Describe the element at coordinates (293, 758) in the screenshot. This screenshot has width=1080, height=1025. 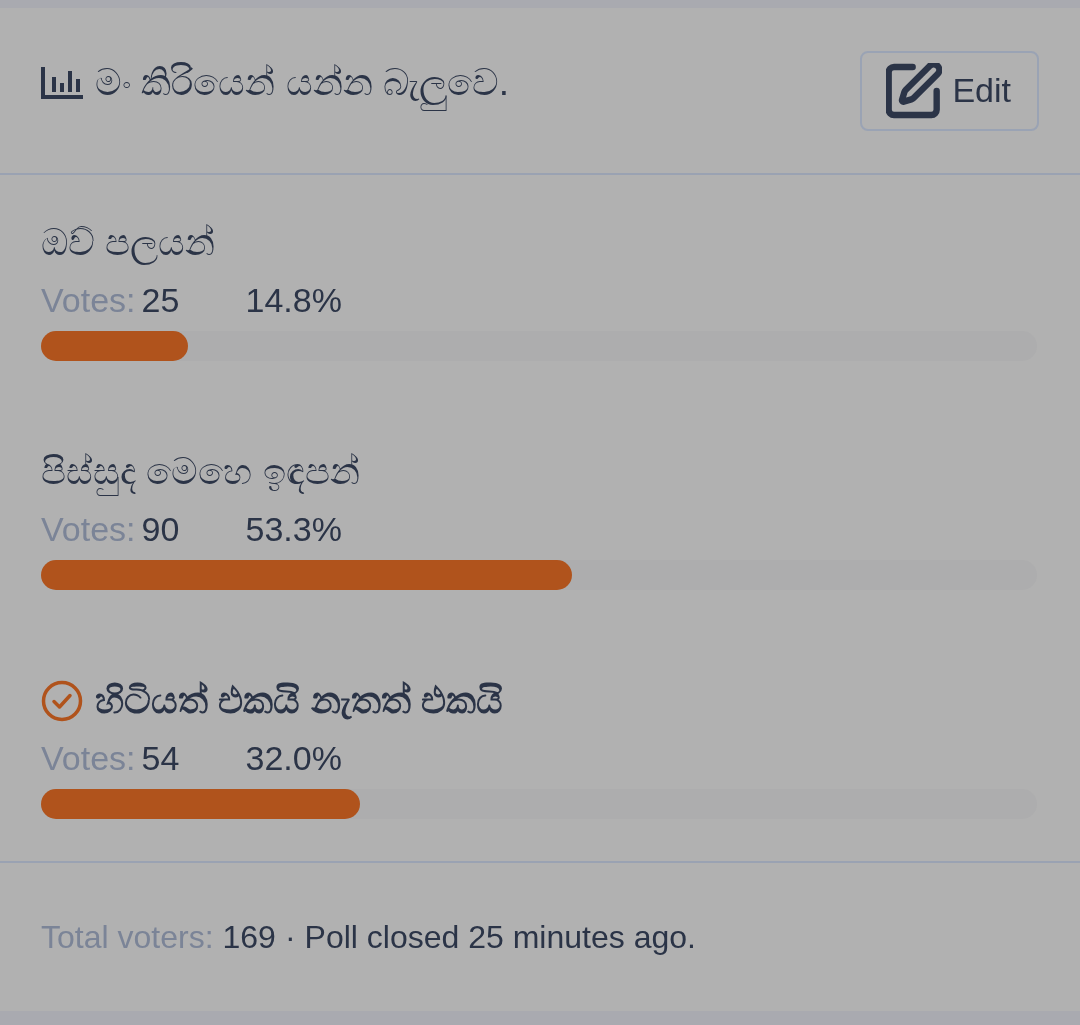
I see `vote-percent: 32.0%` at that location.